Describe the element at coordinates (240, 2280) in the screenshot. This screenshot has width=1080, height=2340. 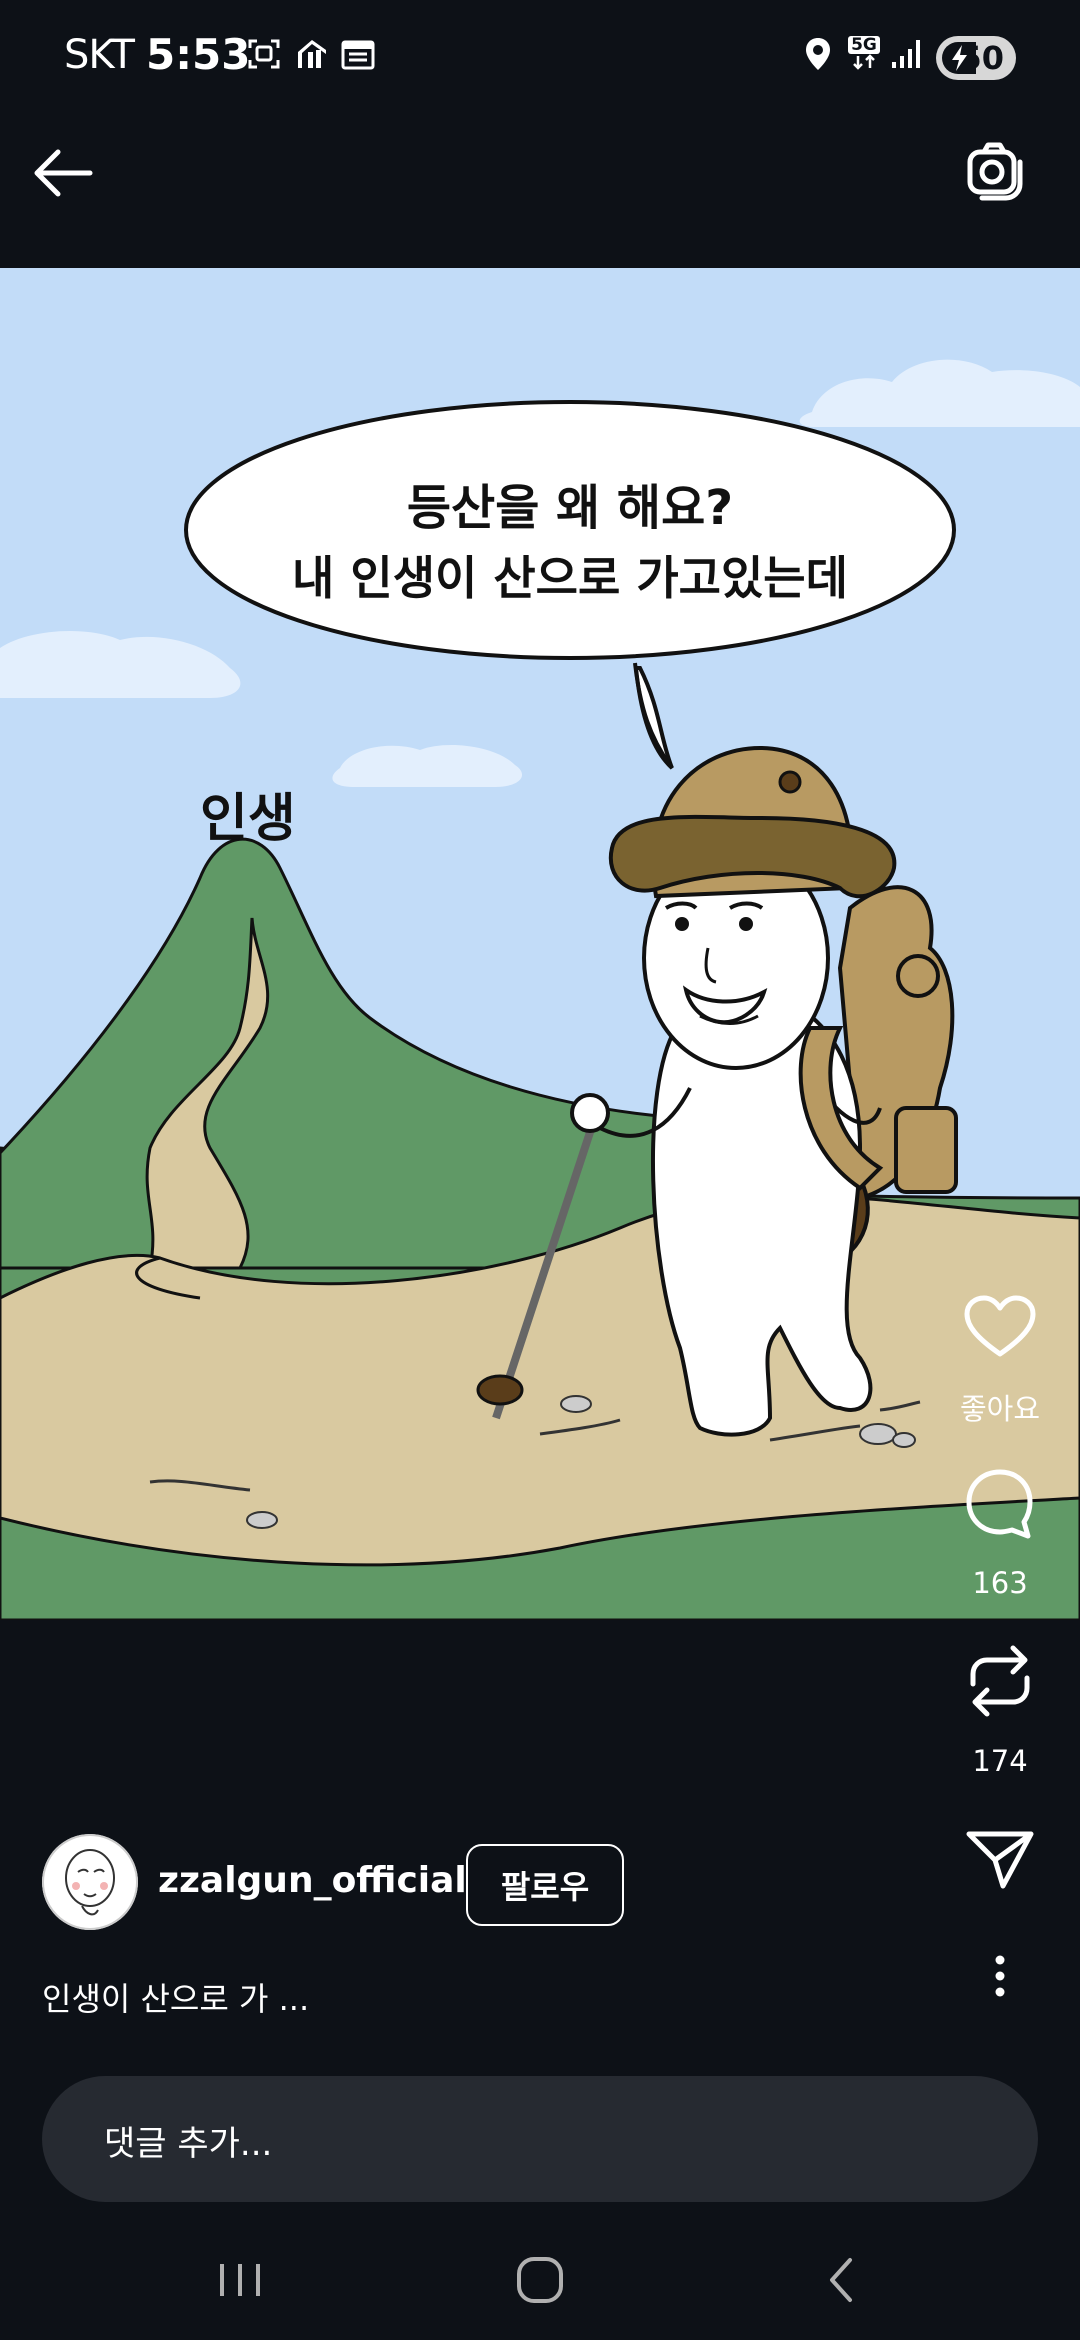
I see `recent-apps-icon` at that location.